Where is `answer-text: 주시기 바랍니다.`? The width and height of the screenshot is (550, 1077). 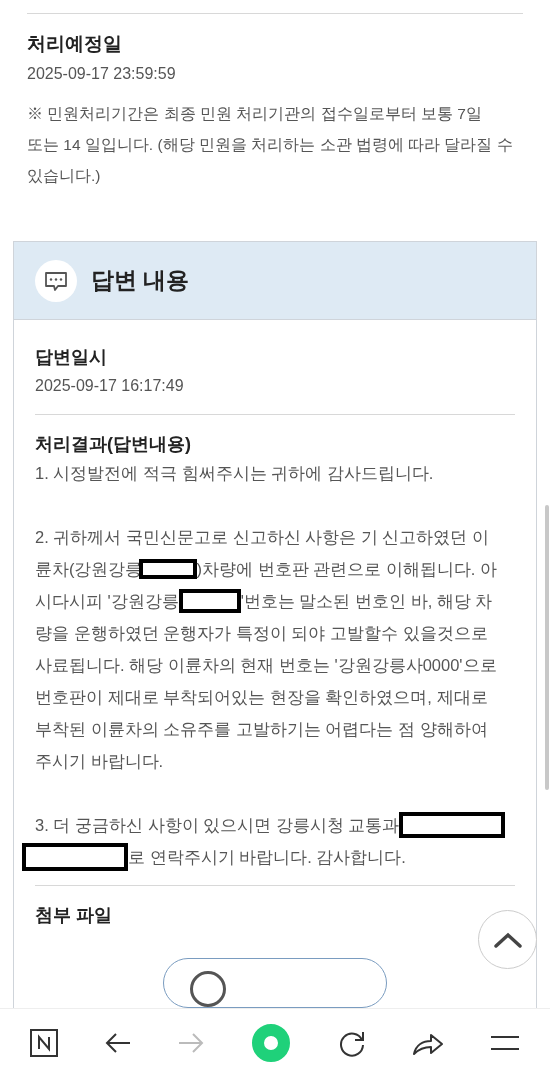 answer-text: 주시기 바랍니다. is located at coordinates (99, 761).